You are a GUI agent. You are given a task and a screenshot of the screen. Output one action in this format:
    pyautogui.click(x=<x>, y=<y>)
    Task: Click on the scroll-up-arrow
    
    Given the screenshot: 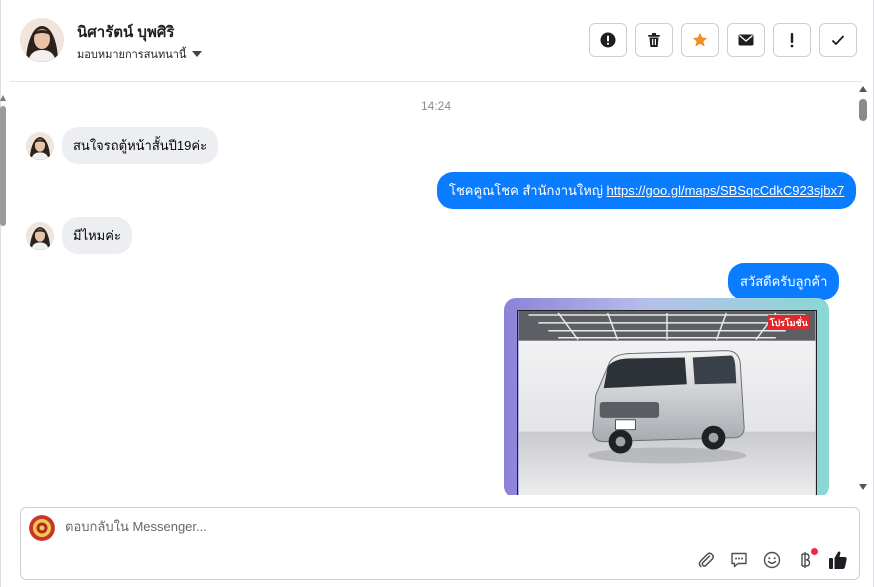 What is the action you would take?
    pyautogui.click(x=863, y=89)
    